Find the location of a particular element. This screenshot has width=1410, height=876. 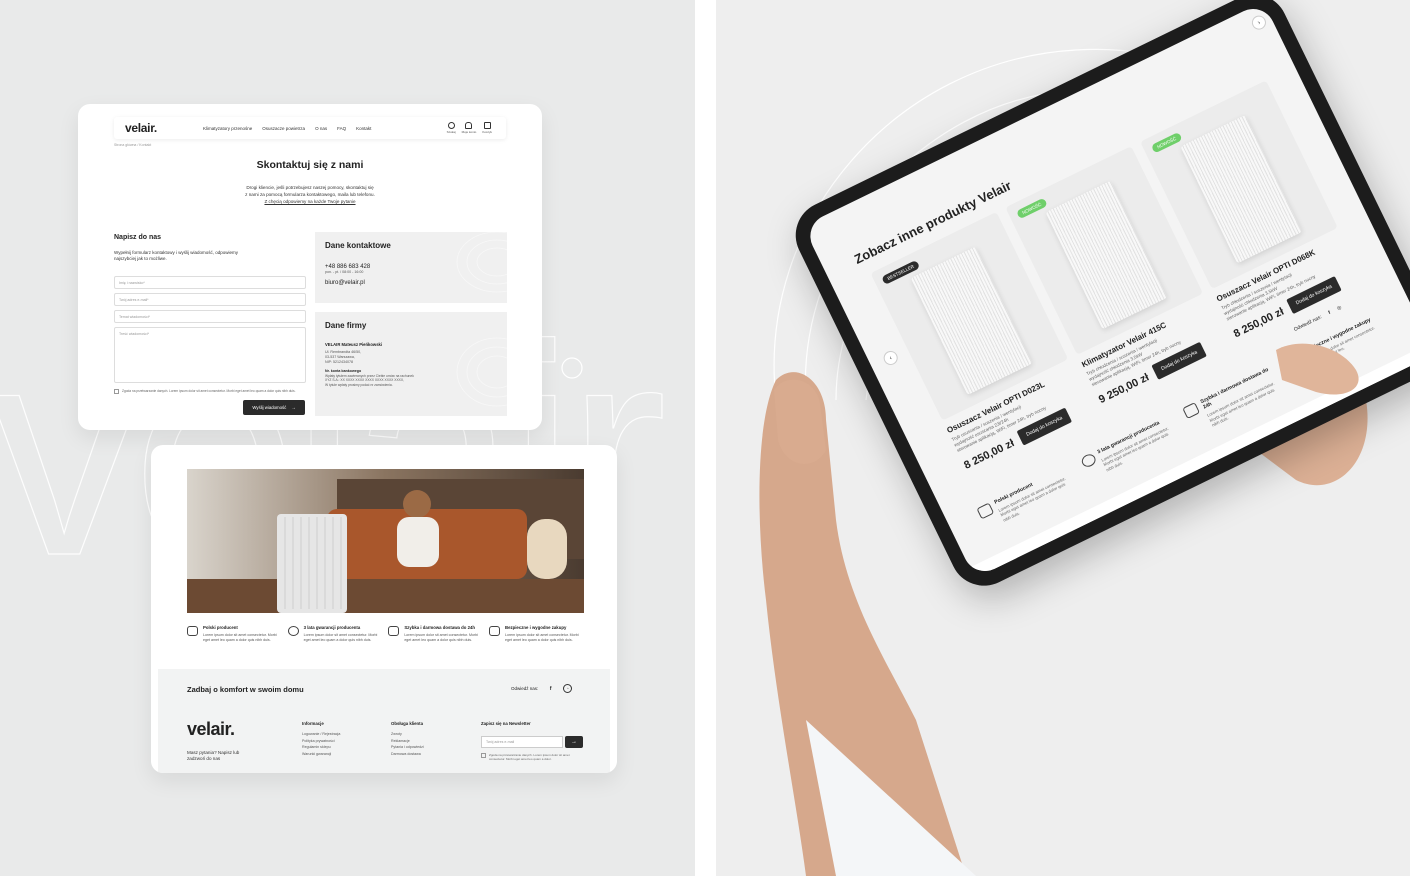

hero-photo is located at coordinates (385, 541).